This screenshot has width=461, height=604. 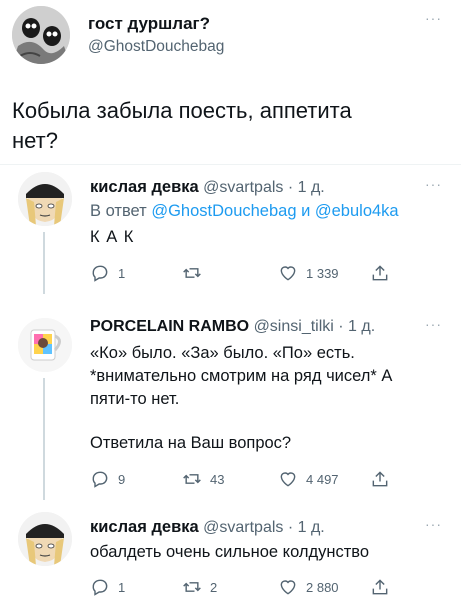 I want to click on reply-to-link: @GhostDouchebag и @ebulo4ka, so click(x=274, y=211).